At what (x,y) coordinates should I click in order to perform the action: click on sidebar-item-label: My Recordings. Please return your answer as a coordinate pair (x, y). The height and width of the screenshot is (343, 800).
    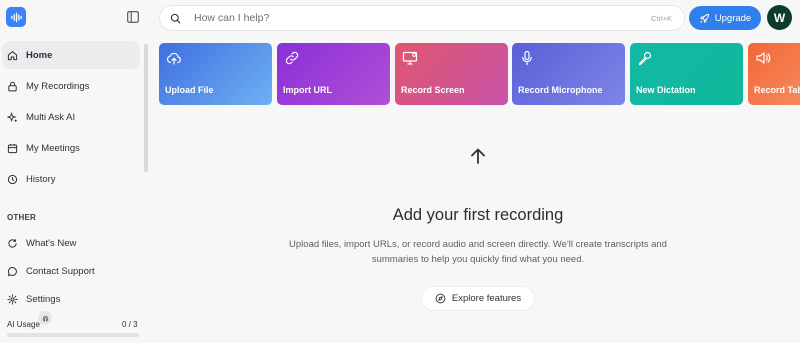
    Looking at the image, I should click on (58, 86).